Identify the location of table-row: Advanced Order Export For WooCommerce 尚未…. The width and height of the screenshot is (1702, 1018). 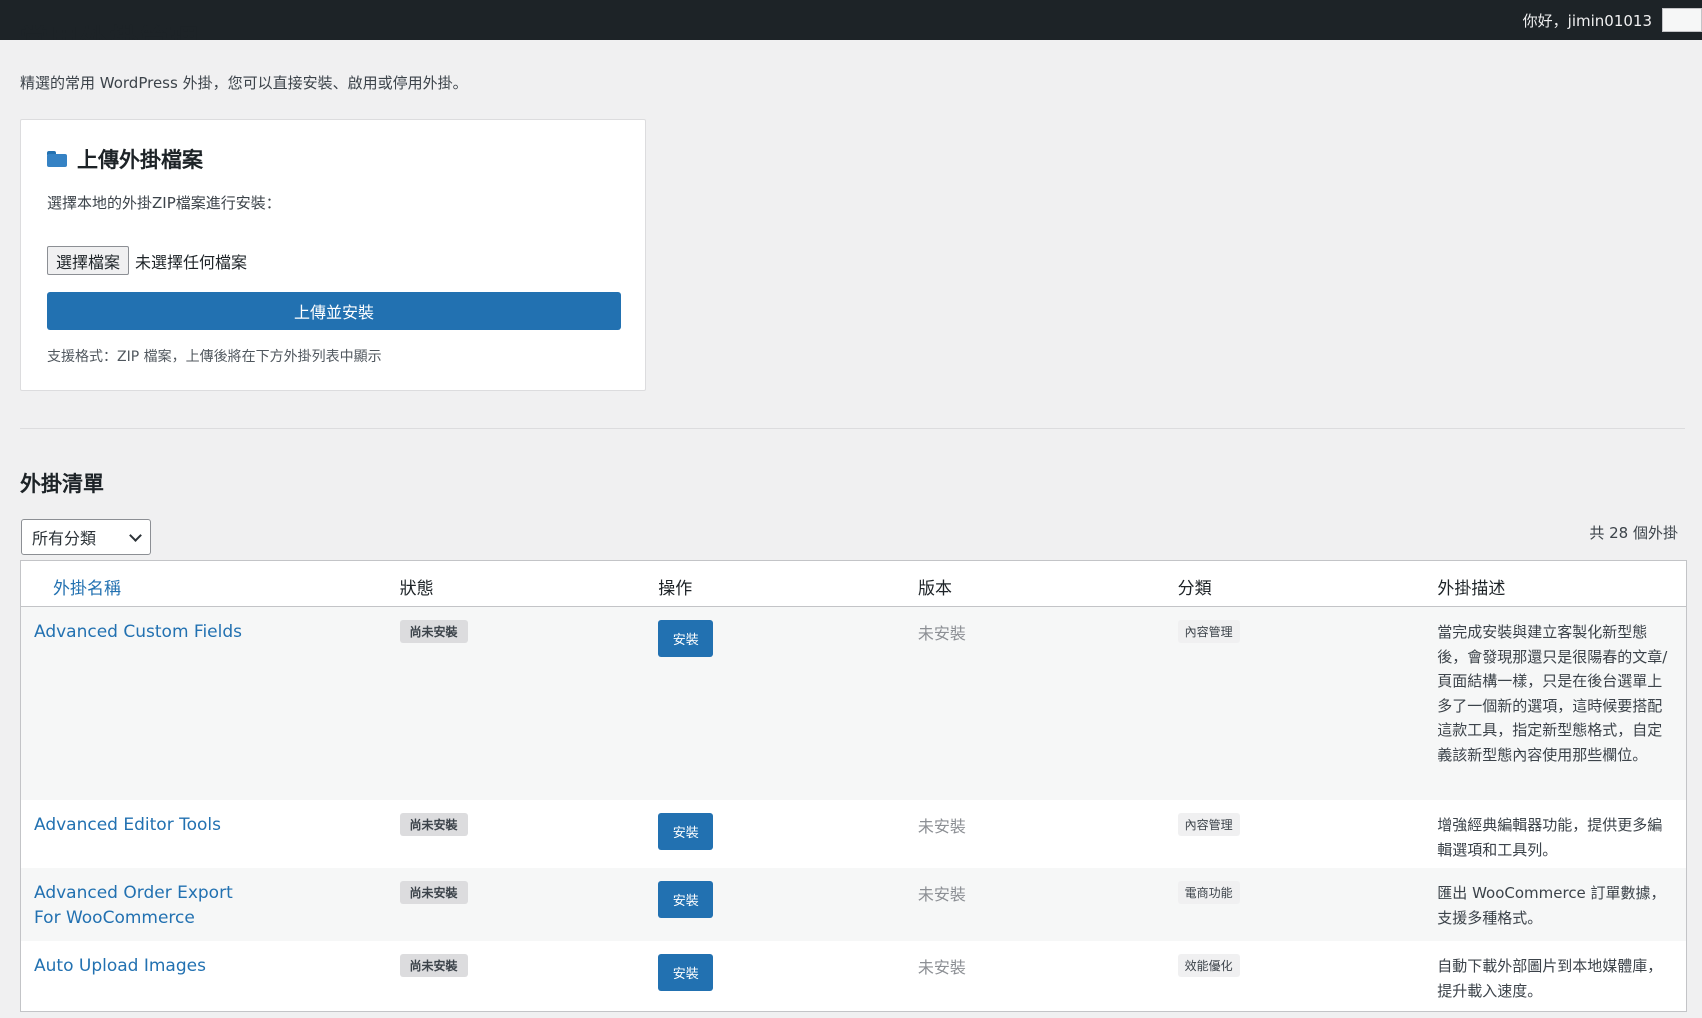
(853, 904).